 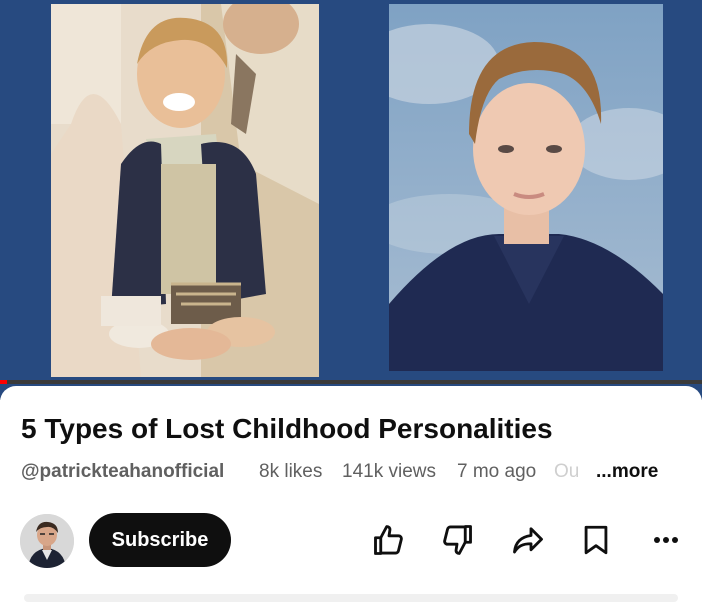 I want to click on bookmark-icon, so click(x=596, y=540).